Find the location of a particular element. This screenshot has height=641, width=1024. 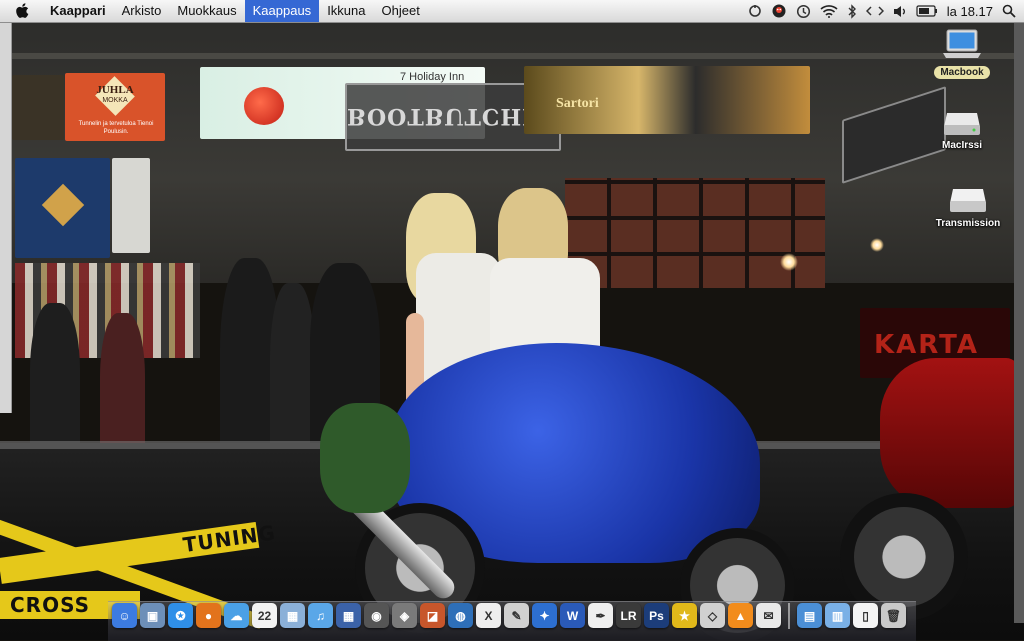

juhla-logo is located at coordinates (115, 96).